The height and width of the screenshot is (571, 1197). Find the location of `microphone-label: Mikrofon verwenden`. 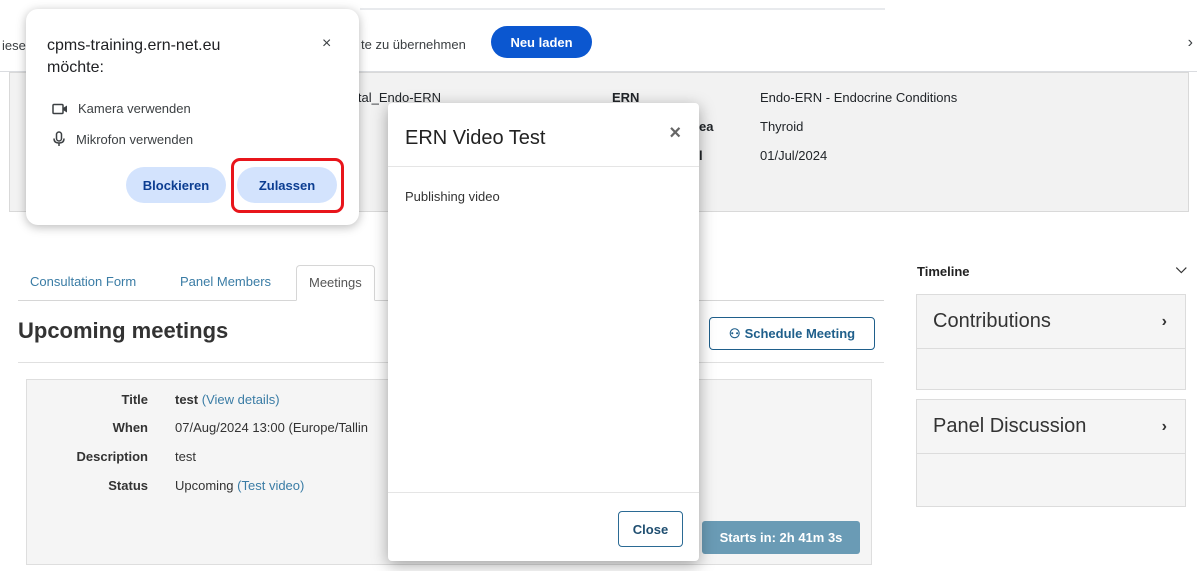

microphone-label: Mikrofon verwenden is located at coordinates (135, 139).